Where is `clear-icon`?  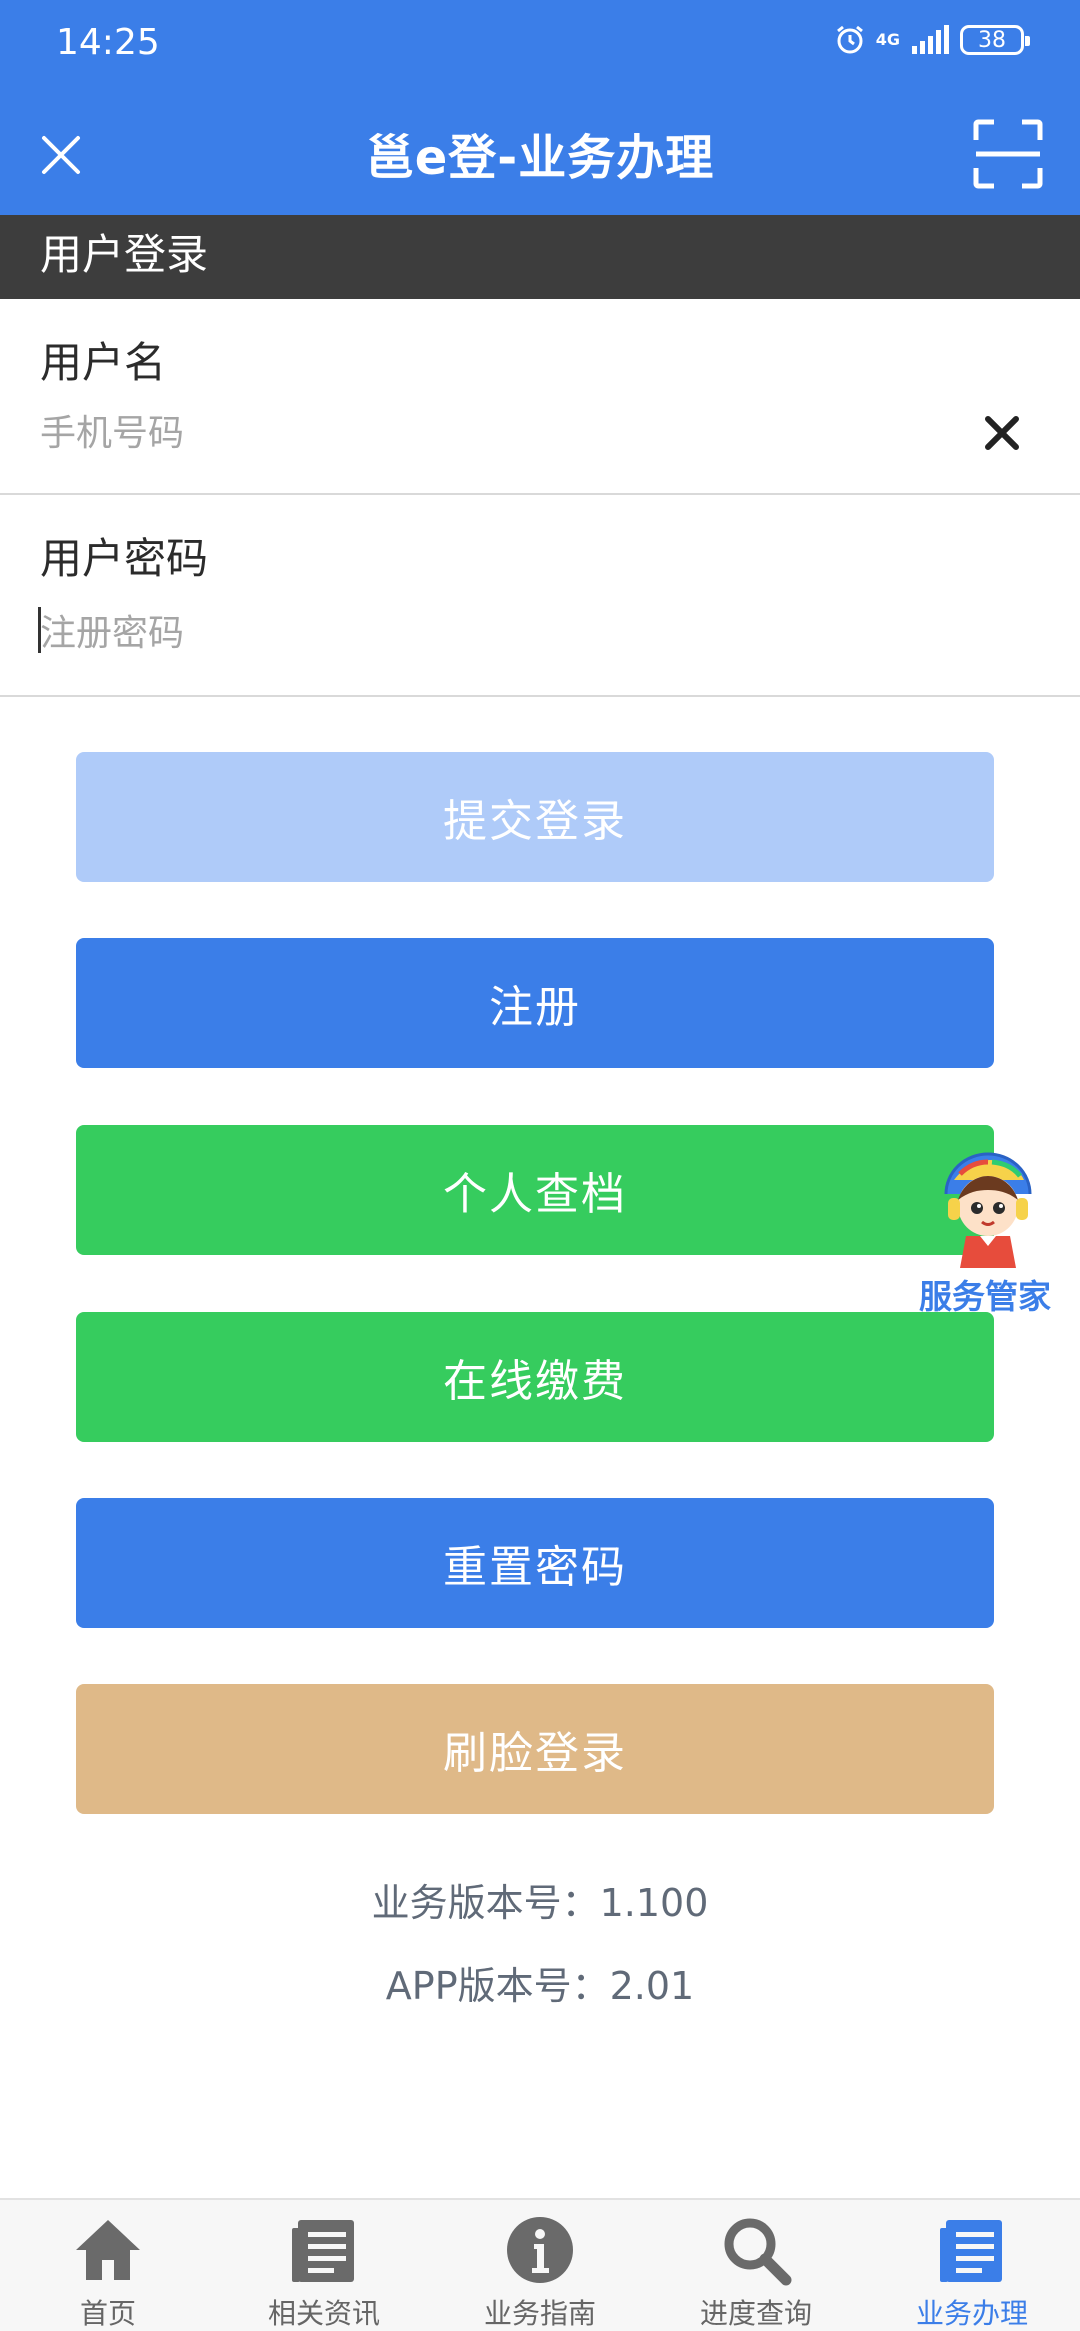 clear-icon is located at coordinates (1002, 433).